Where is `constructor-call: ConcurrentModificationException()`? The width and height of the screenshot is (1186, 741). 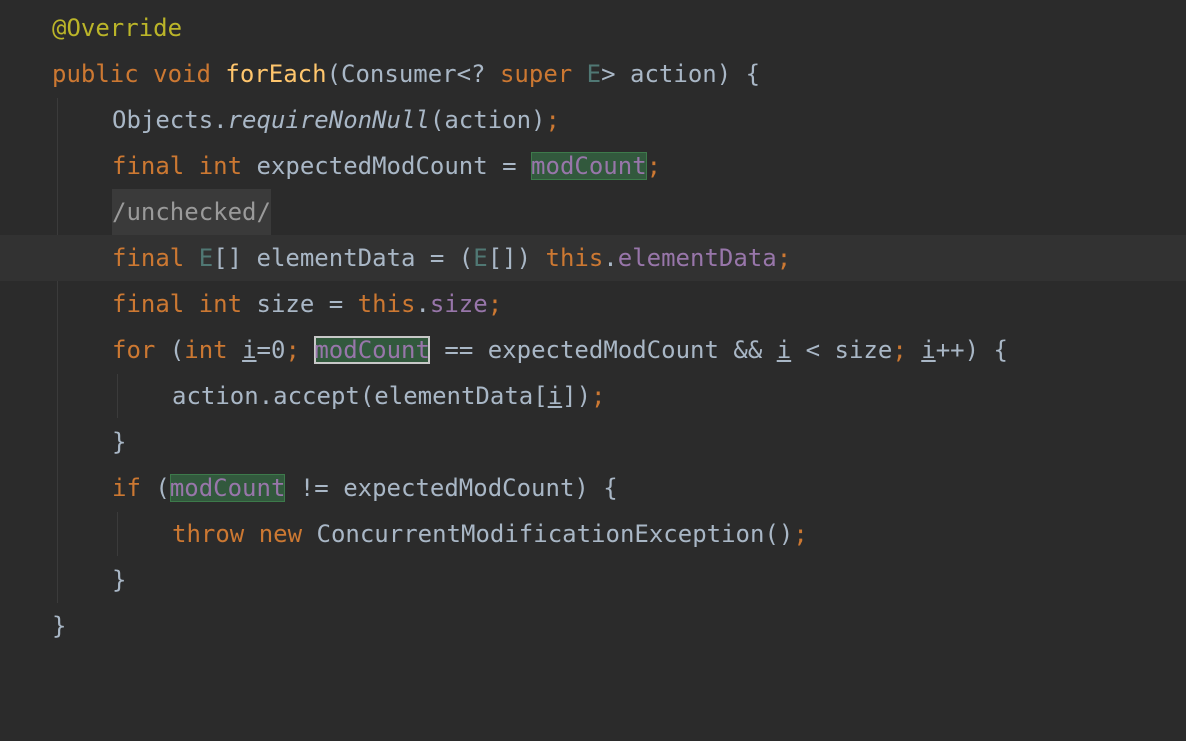 constructor-call: ConcurrentModificationException() is located at coordinates (548, 534).